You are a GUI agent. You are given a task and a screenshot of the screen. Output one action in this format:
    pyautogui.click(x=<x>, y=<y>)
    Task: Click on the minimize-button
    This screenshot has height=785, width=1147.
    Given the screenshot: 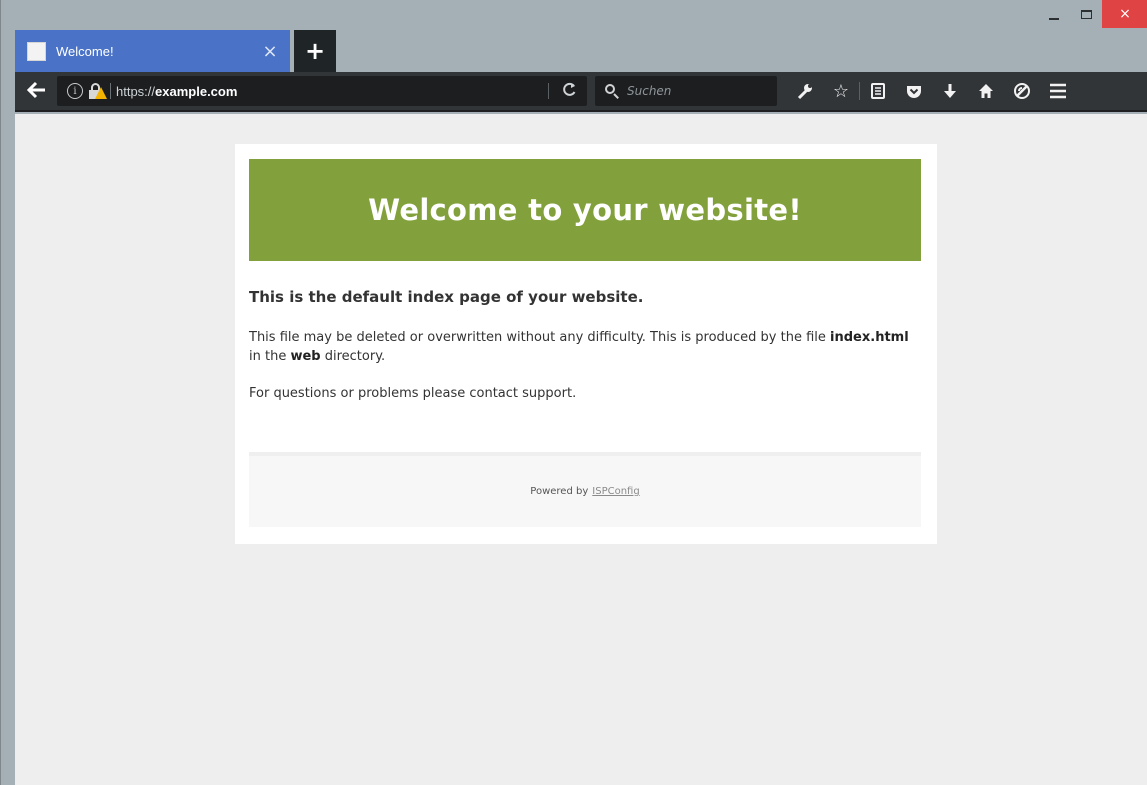 What is the action you would take?
    pyautogui.click(x=1054, y=14)
    